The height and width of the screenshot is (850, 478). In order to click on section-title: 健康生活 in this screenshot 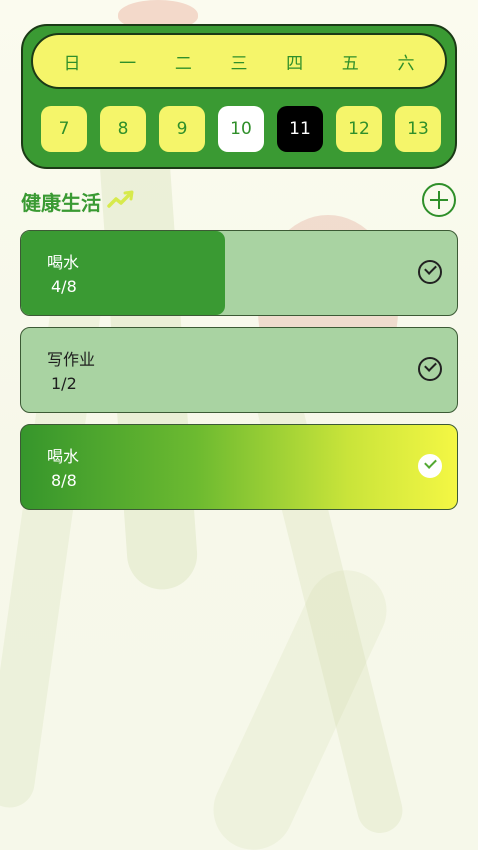, I will do `click(61, 202)`.